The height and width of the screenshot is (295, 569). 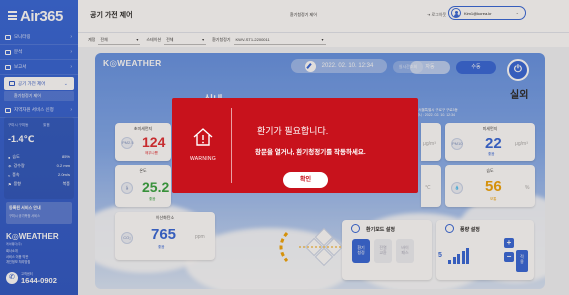 I want to click on confirm-button: 확인, so click(x=305, y=180).